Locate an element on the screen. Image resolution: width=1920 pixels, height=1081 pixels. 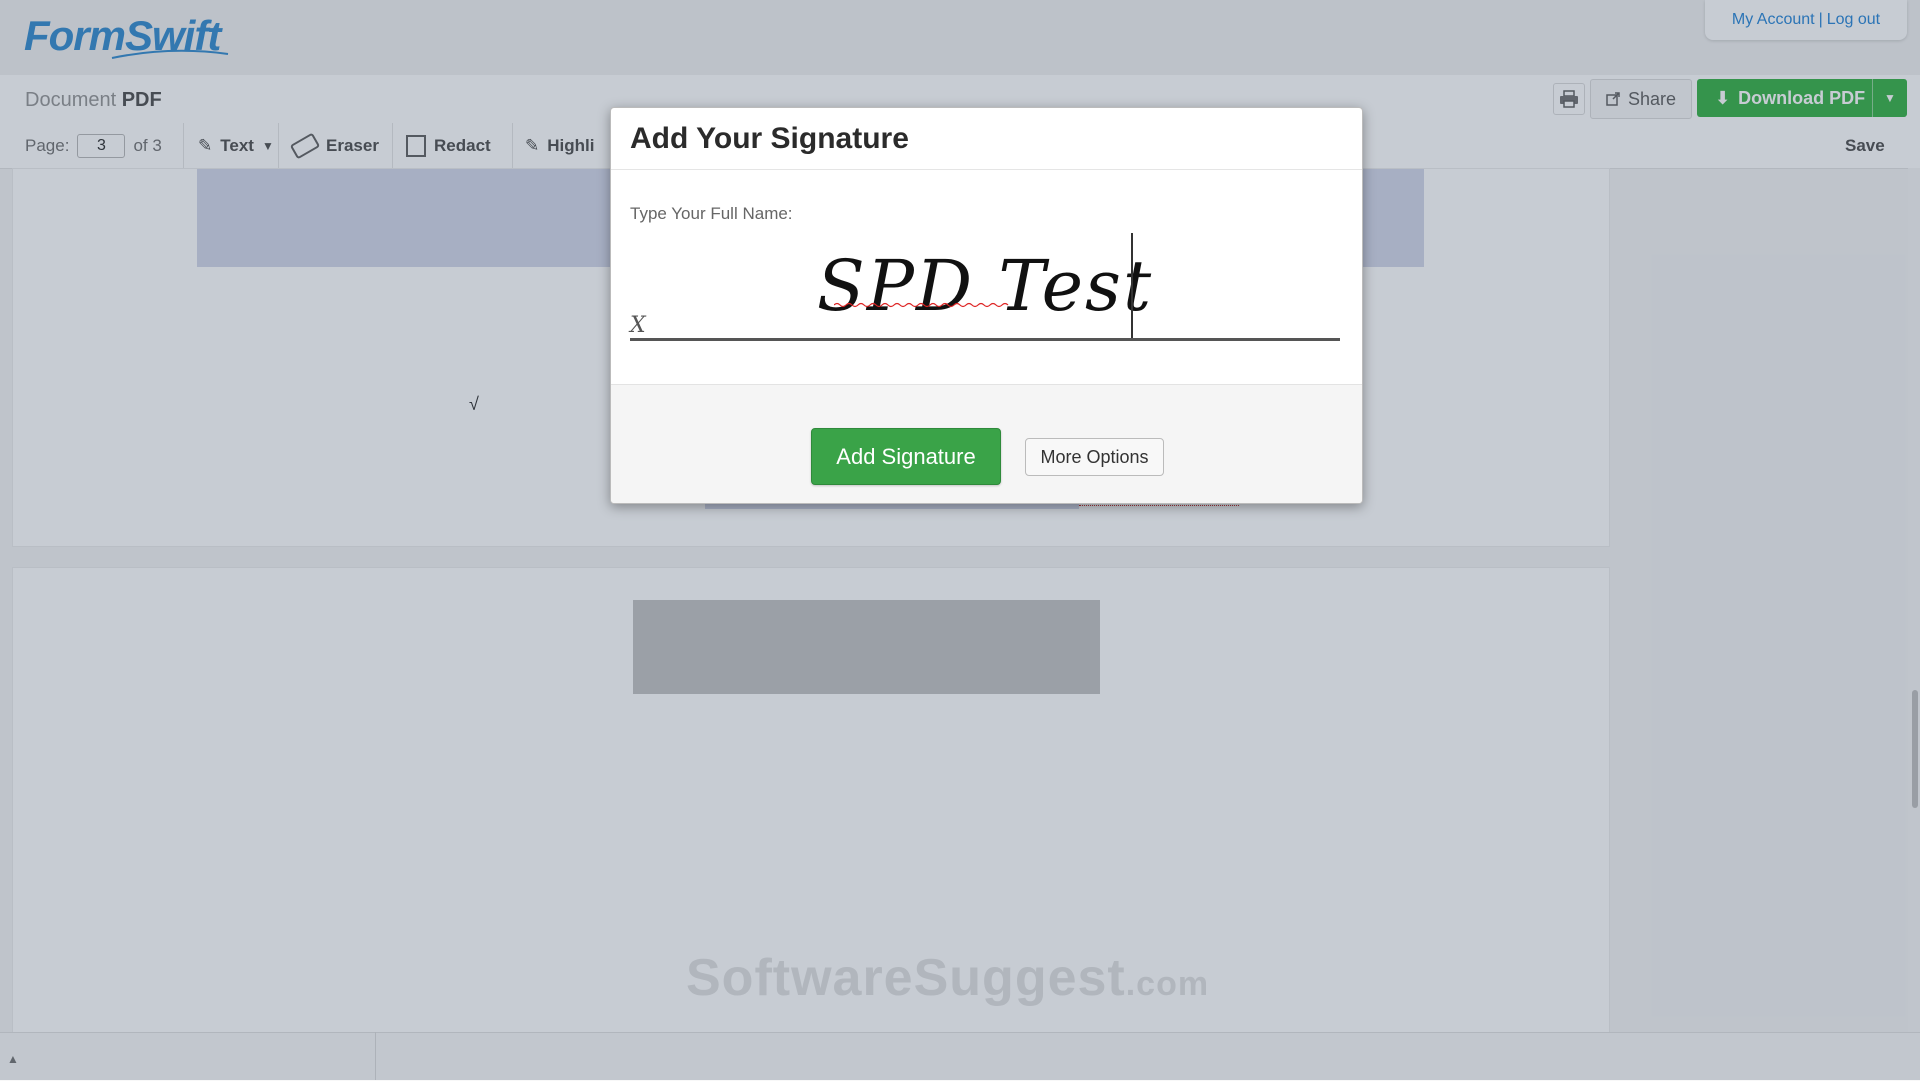
spellcheck-squiggle is located at coordinates (921, 305).